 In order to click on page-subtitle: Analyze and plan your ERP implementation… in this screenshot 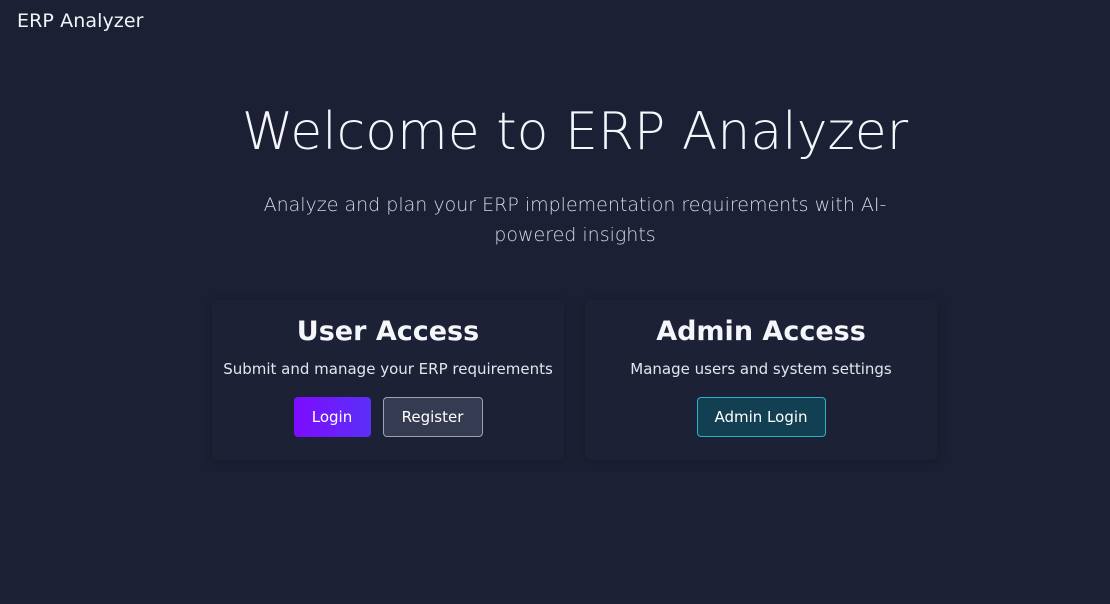, I will do `click(575, 220)`.